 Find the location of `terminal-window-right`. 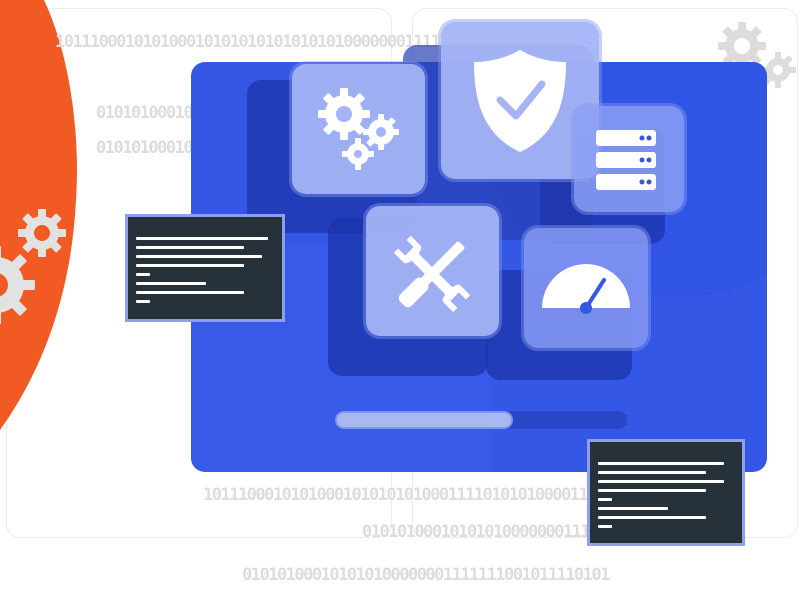

terminal-window-right is located at coordinates (666, 492).